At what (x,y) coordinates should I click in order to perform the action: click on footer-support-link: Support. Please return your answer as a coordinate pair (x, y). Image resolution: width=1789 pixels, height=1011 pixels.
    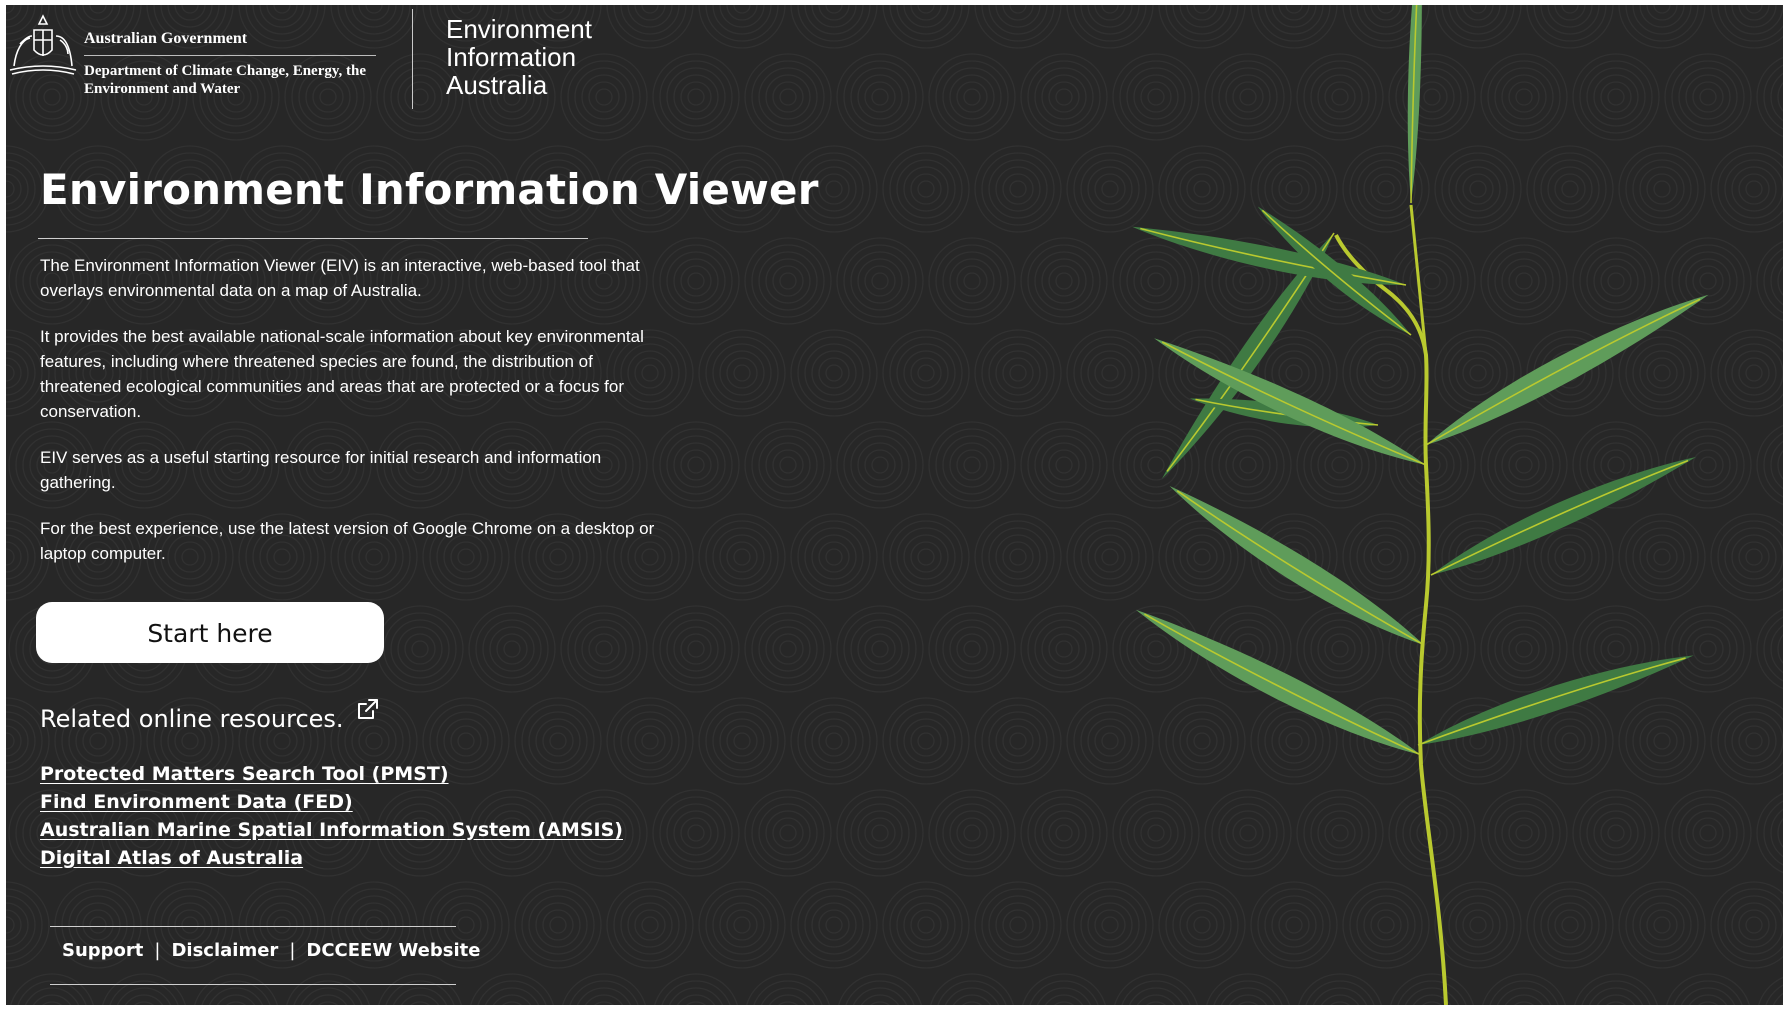
    Looking at the image, I should click on (102, 950).